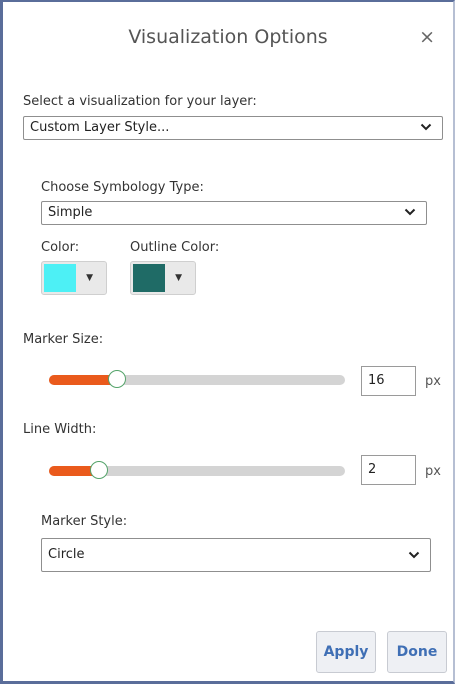 This screenshot has height=690, width=461. What do you see at coordinates (140, 101) in the screenshot?
I see `visualization-label: Select a visualization for your layer:` at bounding box center [140, 101].